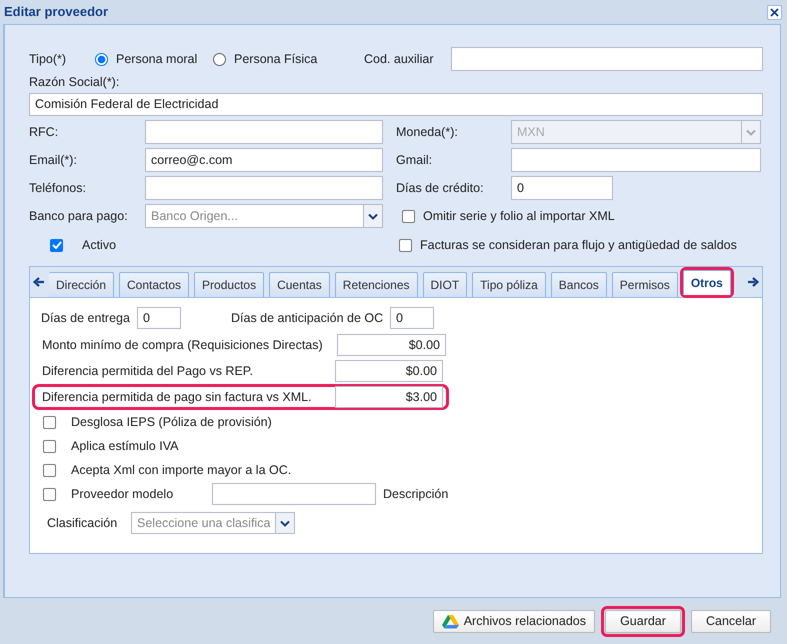  Describe the element at coordinates (181, 470) in the screenshot. I see `checkbox-label: Acepta Xml con importe mayor a la OC.` at that location.